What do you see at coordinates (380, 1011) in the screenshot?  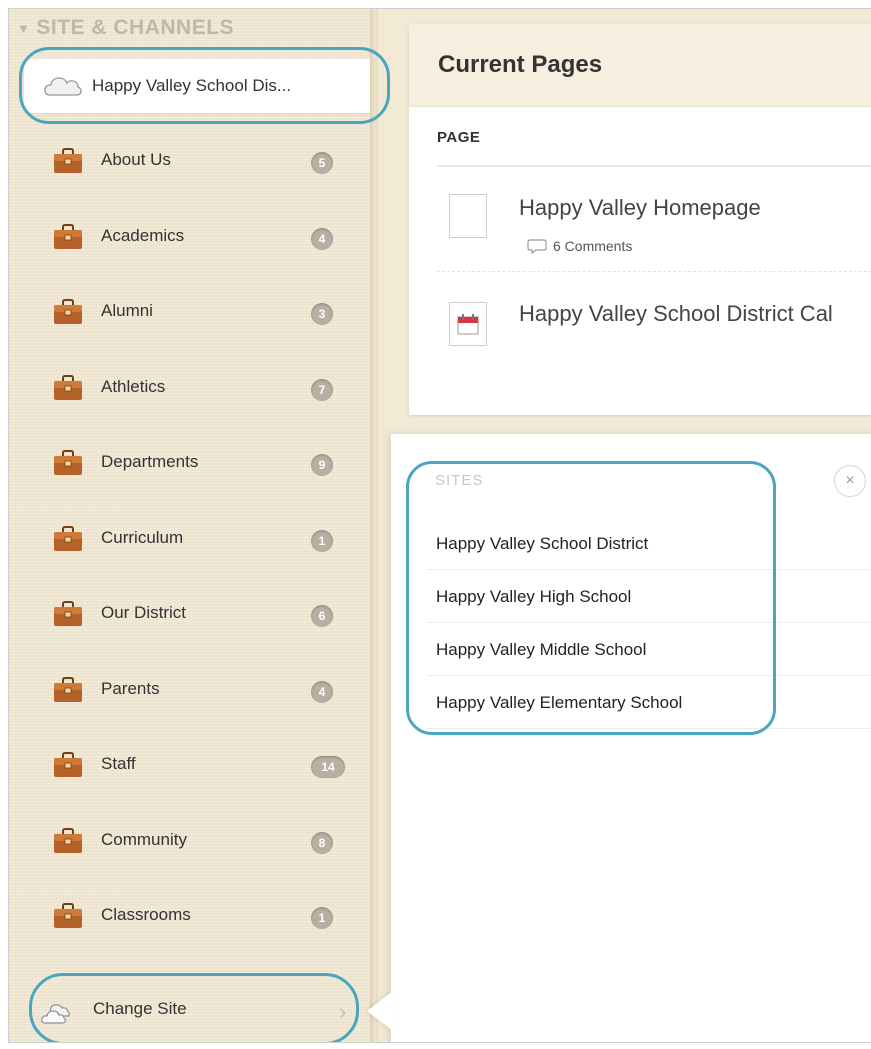 I see `popover-pointer` at bounding box center [380, 1011].